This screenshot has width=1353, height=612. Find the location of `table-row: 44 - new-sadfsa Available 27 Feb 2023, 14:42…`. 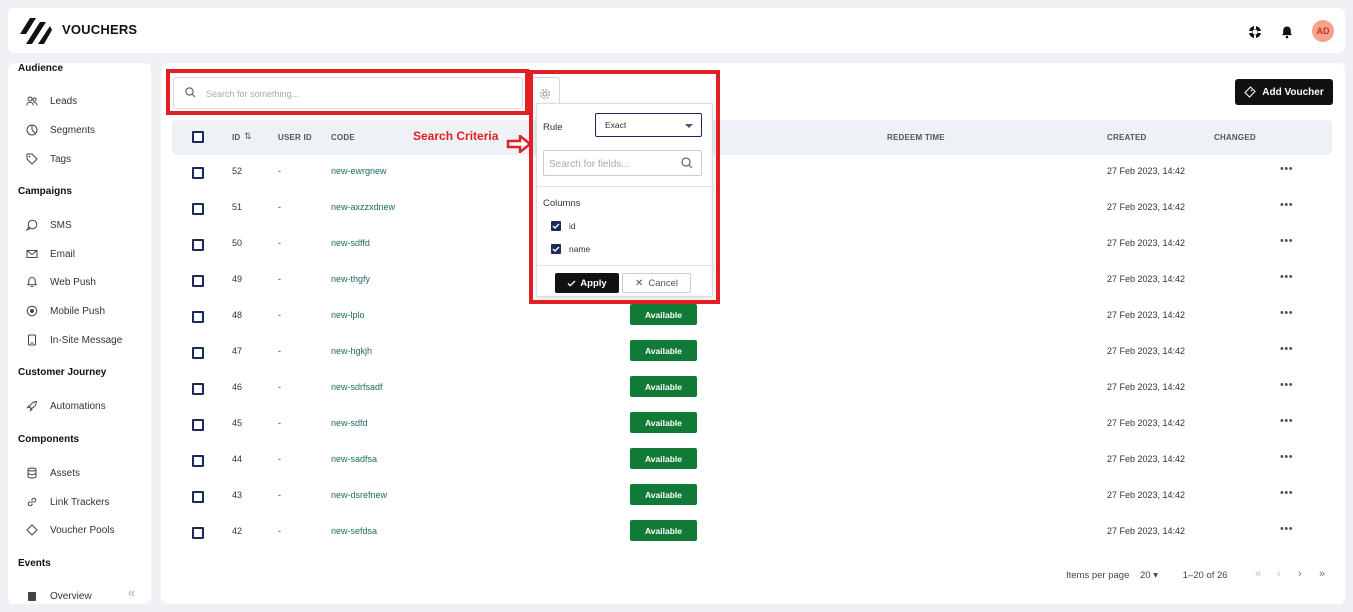

table-row: 44 - new-sadfsa Available 27 Feb 2023, 14:42… is located at coordinates (752, 461).